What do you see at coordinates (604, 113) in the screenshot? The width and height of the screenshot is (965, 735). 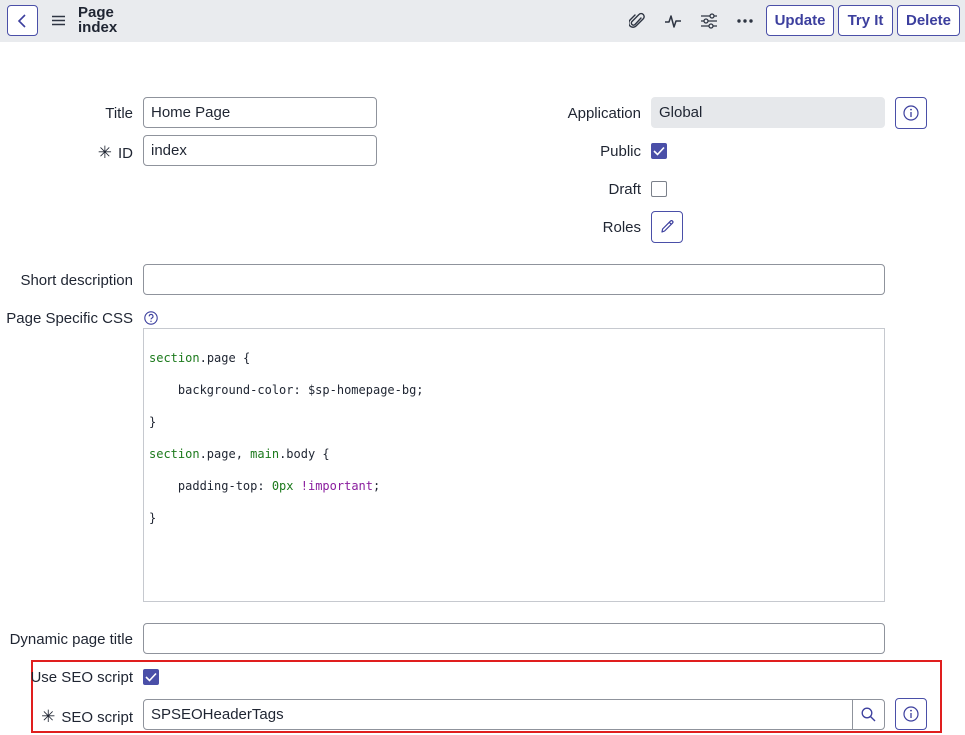 I see `application-label: Application` at bounding box center [604, 113].